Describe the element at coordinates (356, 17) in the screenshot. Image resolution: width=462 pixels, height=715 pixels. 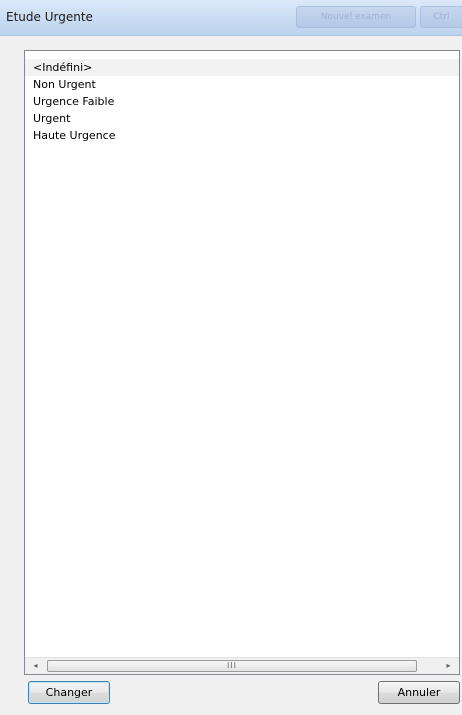
I see `titlebar-button-new-exam: Nouvel examen` at that location.